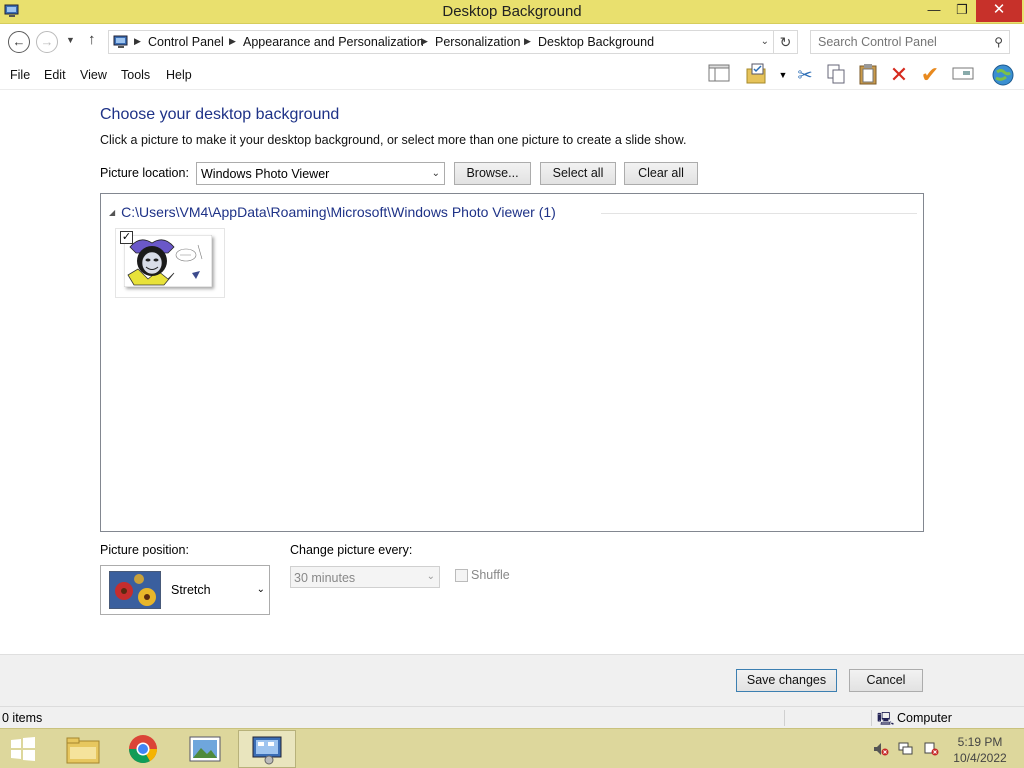  I want to click on jester-character-image, so click(168, 261).